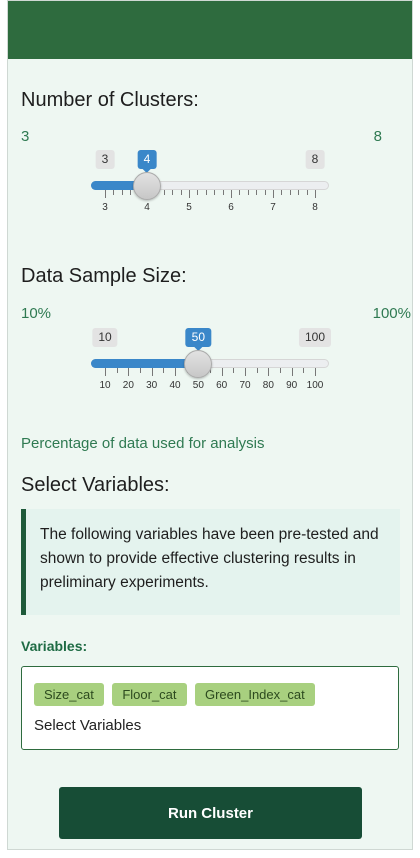 The image size is (420, 858). What do you see at coordinates (145, 363) in the screenshot?
I see `sample-slider-fill` at bounding box center [145, 363].